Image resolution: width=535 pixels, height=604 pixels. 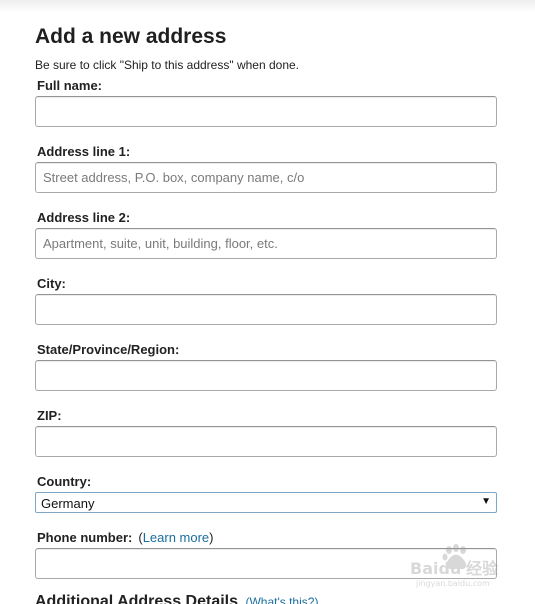 What do you see at coordinates (85, 537) in the screenshot?
I see `phone-label: Phone number:` at bounding box center [85, 537].